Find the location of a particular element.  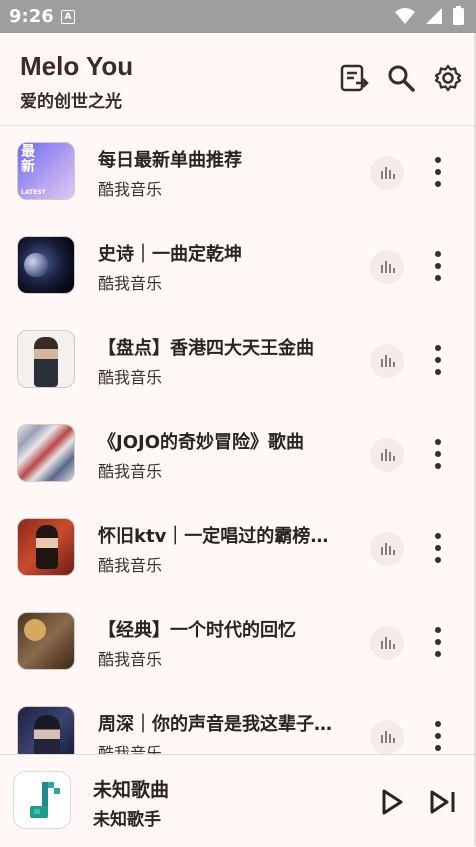

playlist-cover: 最新 LATEST is located at coordinates (46, 171).